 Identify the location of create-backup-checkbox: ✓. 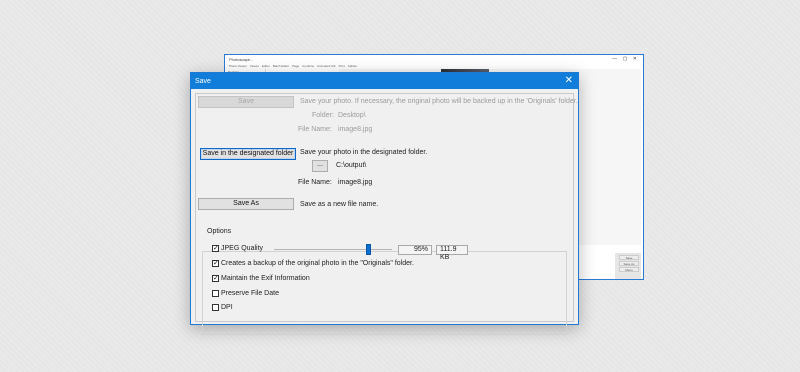
(215, 263).